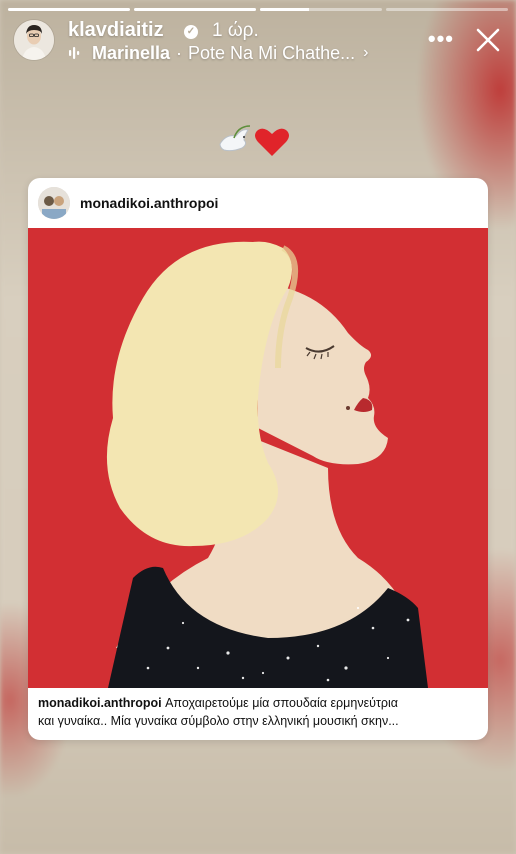 Image resolution: width=516 pixels, height=854 pixels. Describe the element at coordinates (366, 52) in the screenshot. I see `chevron-right-icon: ›` at that location.